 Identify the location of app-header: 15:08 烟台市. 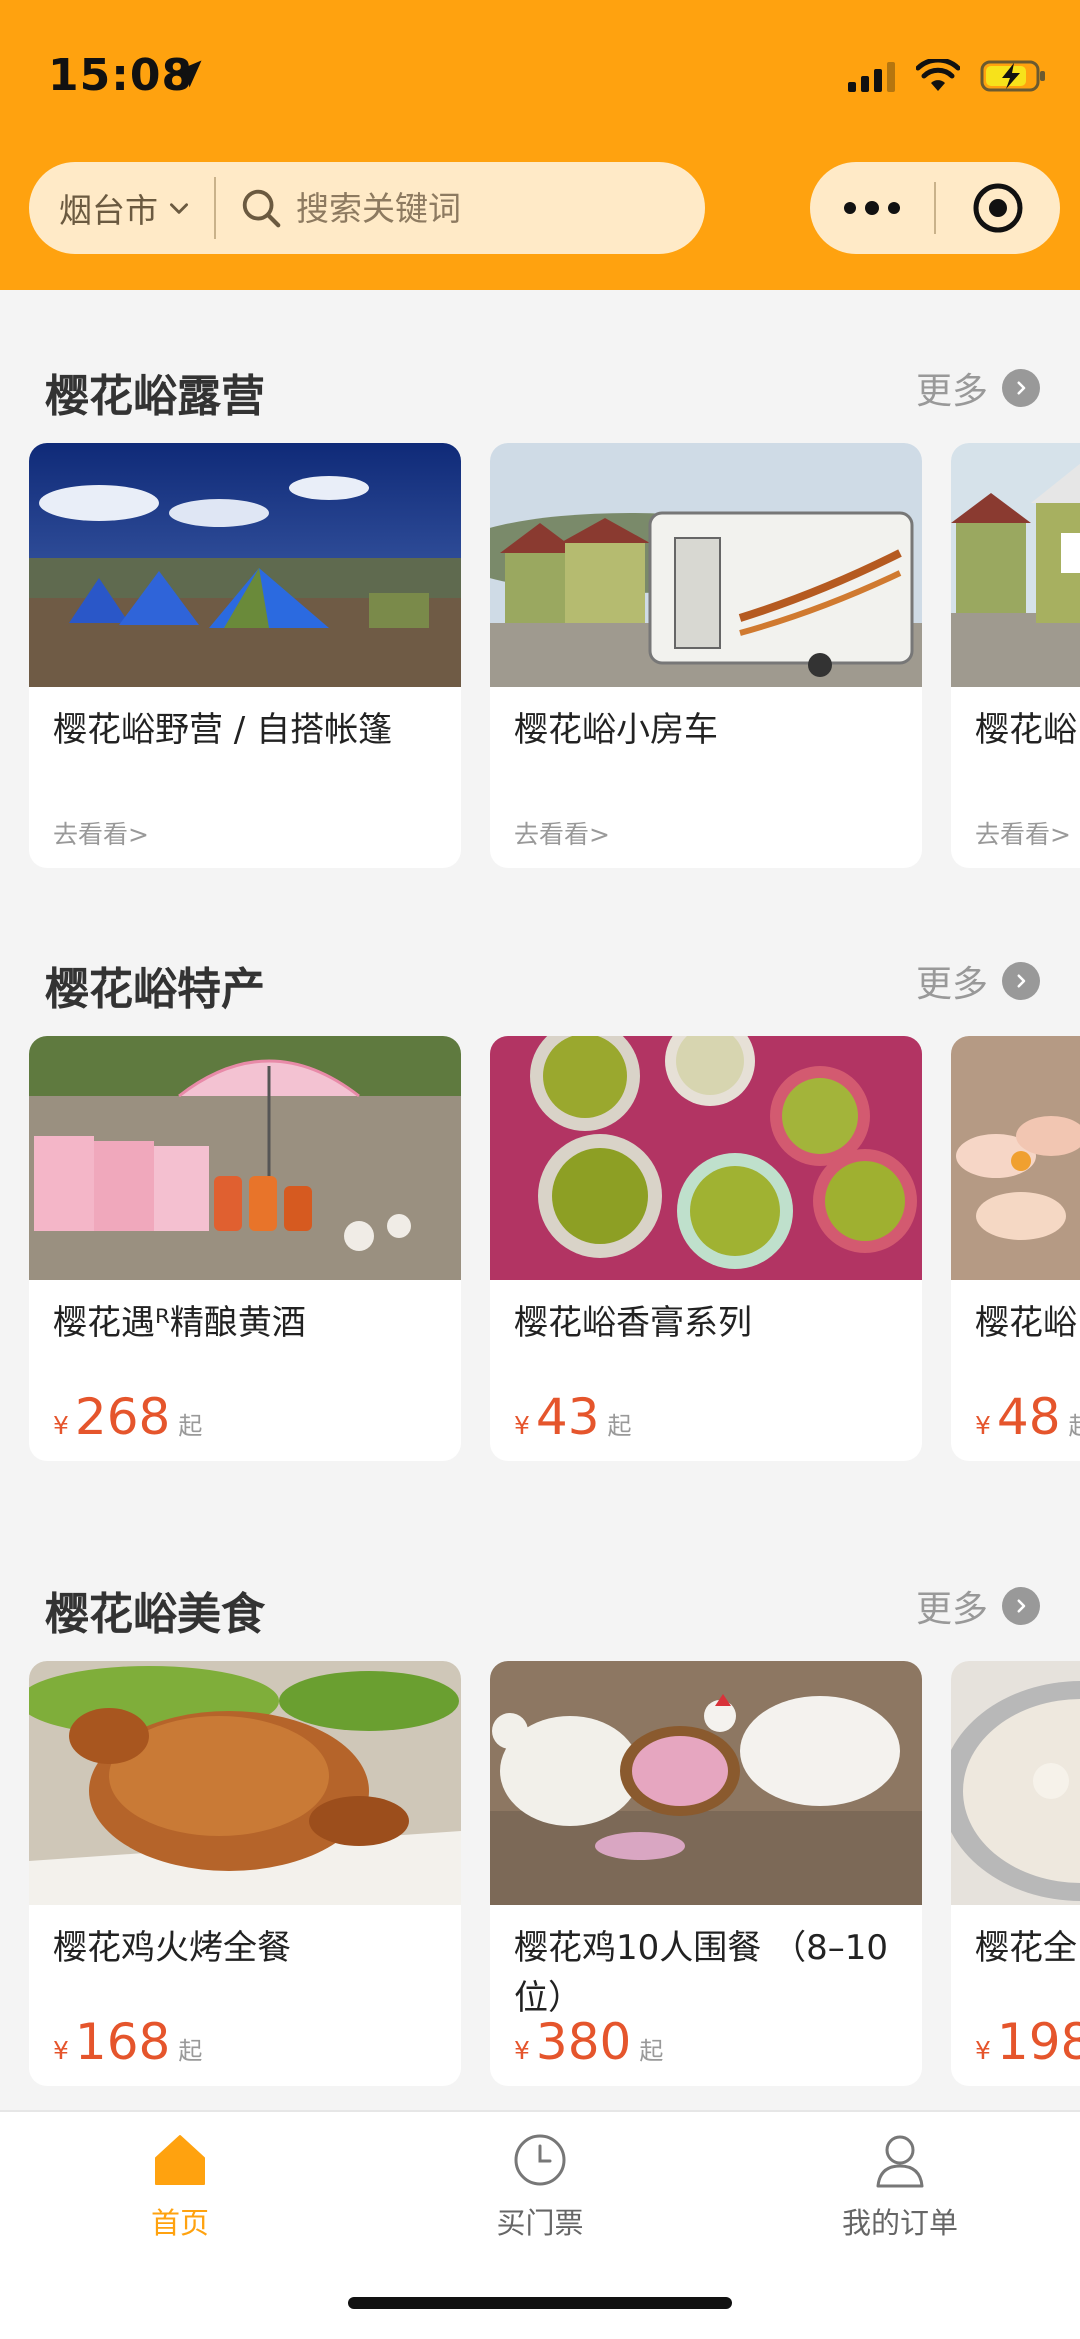
(540, 145).